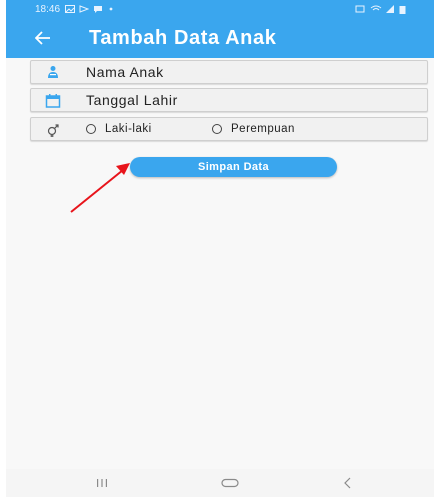  Describe the element at coordinates (70, 9) in the screenshot. I see `gallery-notification-icon` at that location.